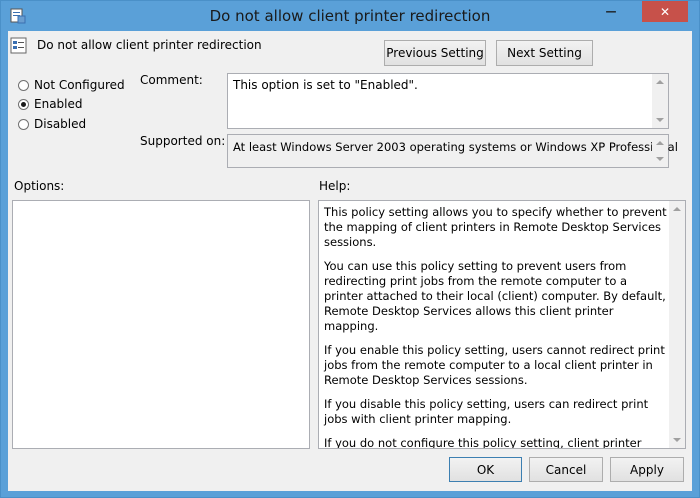 The image size is (700, 498). I want to click on help-label: Help:, so click(335, 186).